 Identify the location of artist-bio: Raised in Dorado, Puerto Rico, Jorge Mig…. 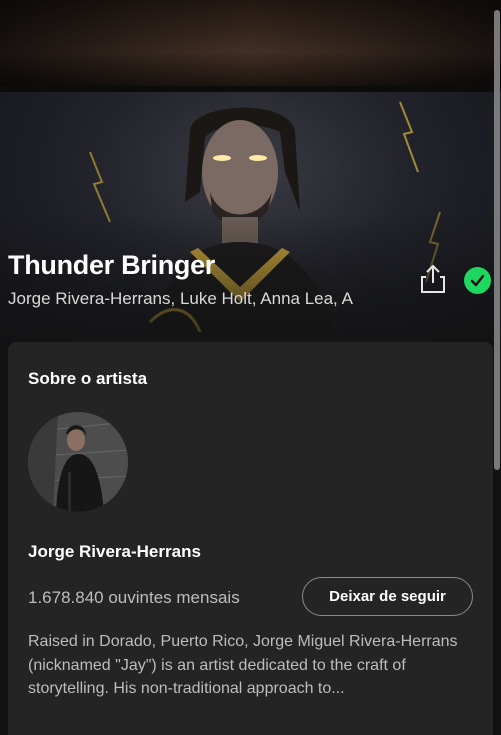
(248, 665).